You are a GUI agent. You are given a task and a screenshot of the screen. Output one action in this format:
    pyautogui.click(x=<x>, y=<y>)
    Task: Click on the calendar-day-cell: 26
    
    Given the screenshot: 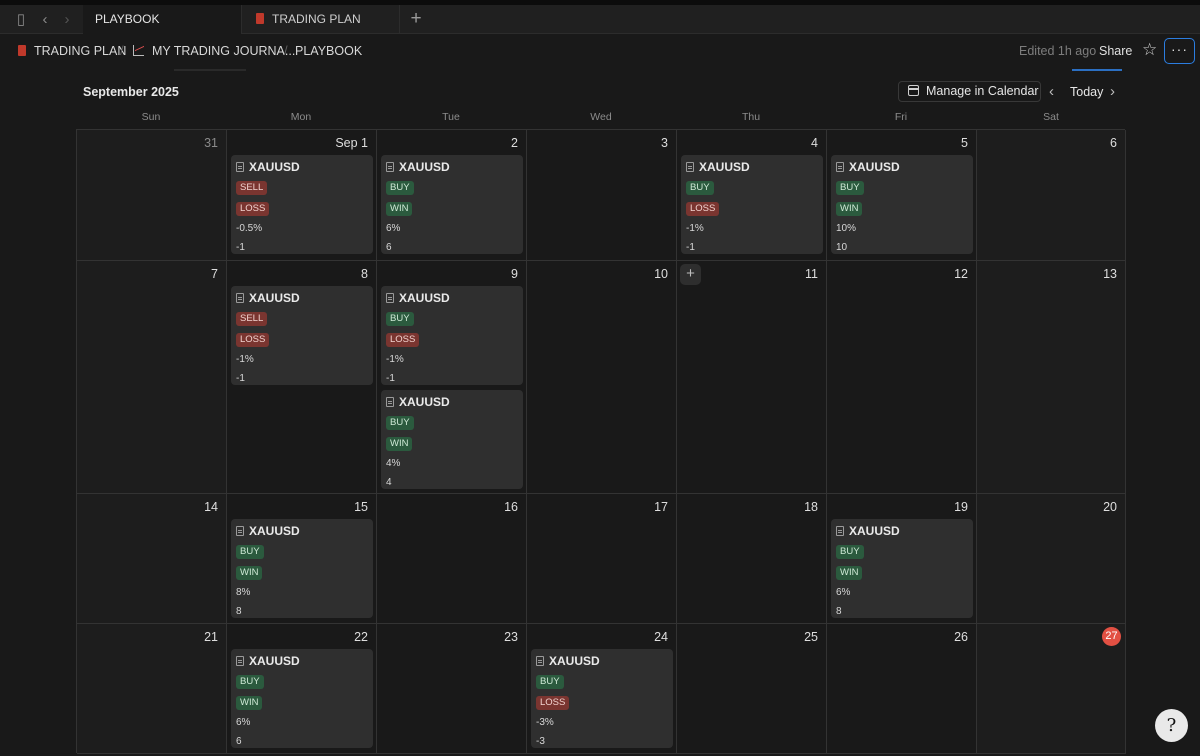 What is the action you would take?
    pyautogui.click(x=902, y=689)
    